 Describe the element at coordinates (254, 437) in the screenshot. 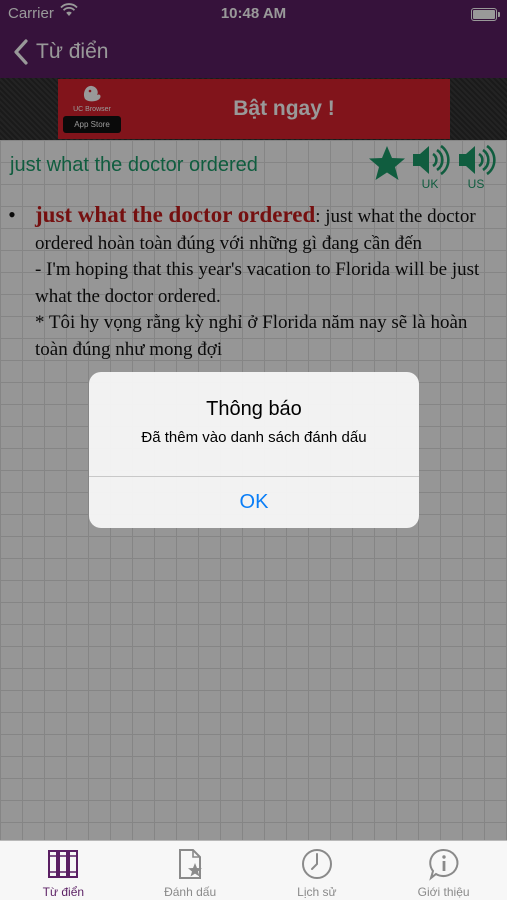

I see `alert-message: Đã thêm vào danh sách đánh dấu` at that location.